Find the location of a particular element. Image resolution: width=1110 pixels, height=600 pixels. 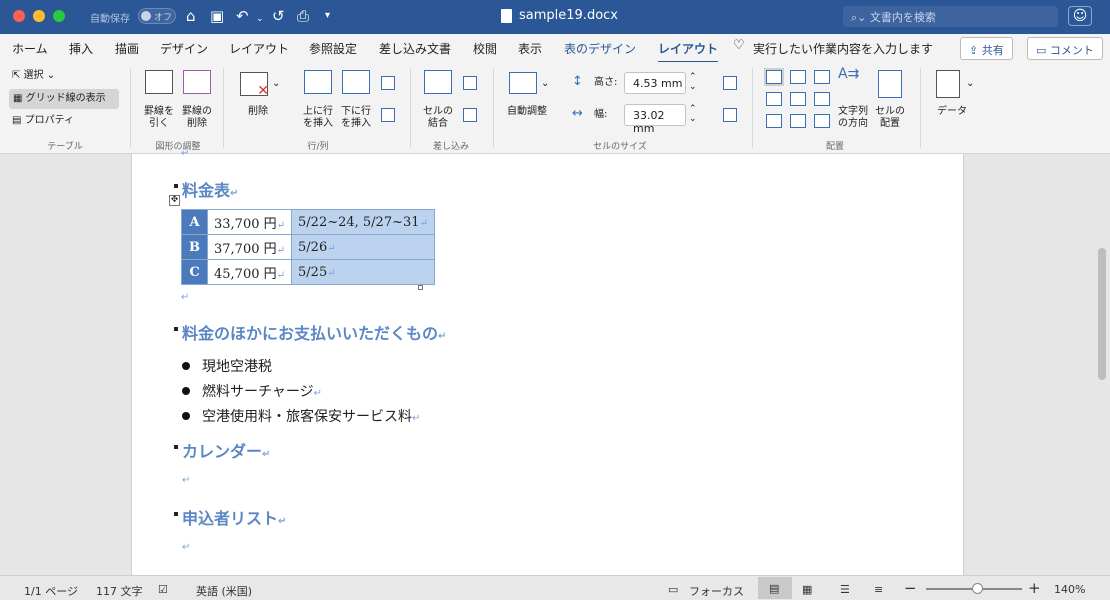

row-dates: 5/25↵ is located at coordinates (363, 272).